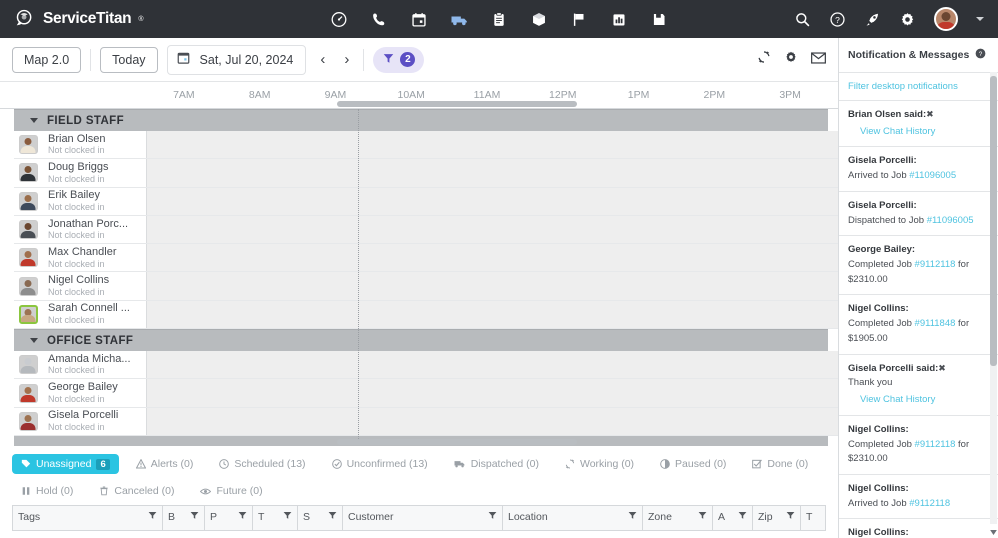  Describe the element at coordinates (65, 464) in the screenshot. I see `status-tab-unassigned: Unassigned 6` at that location.